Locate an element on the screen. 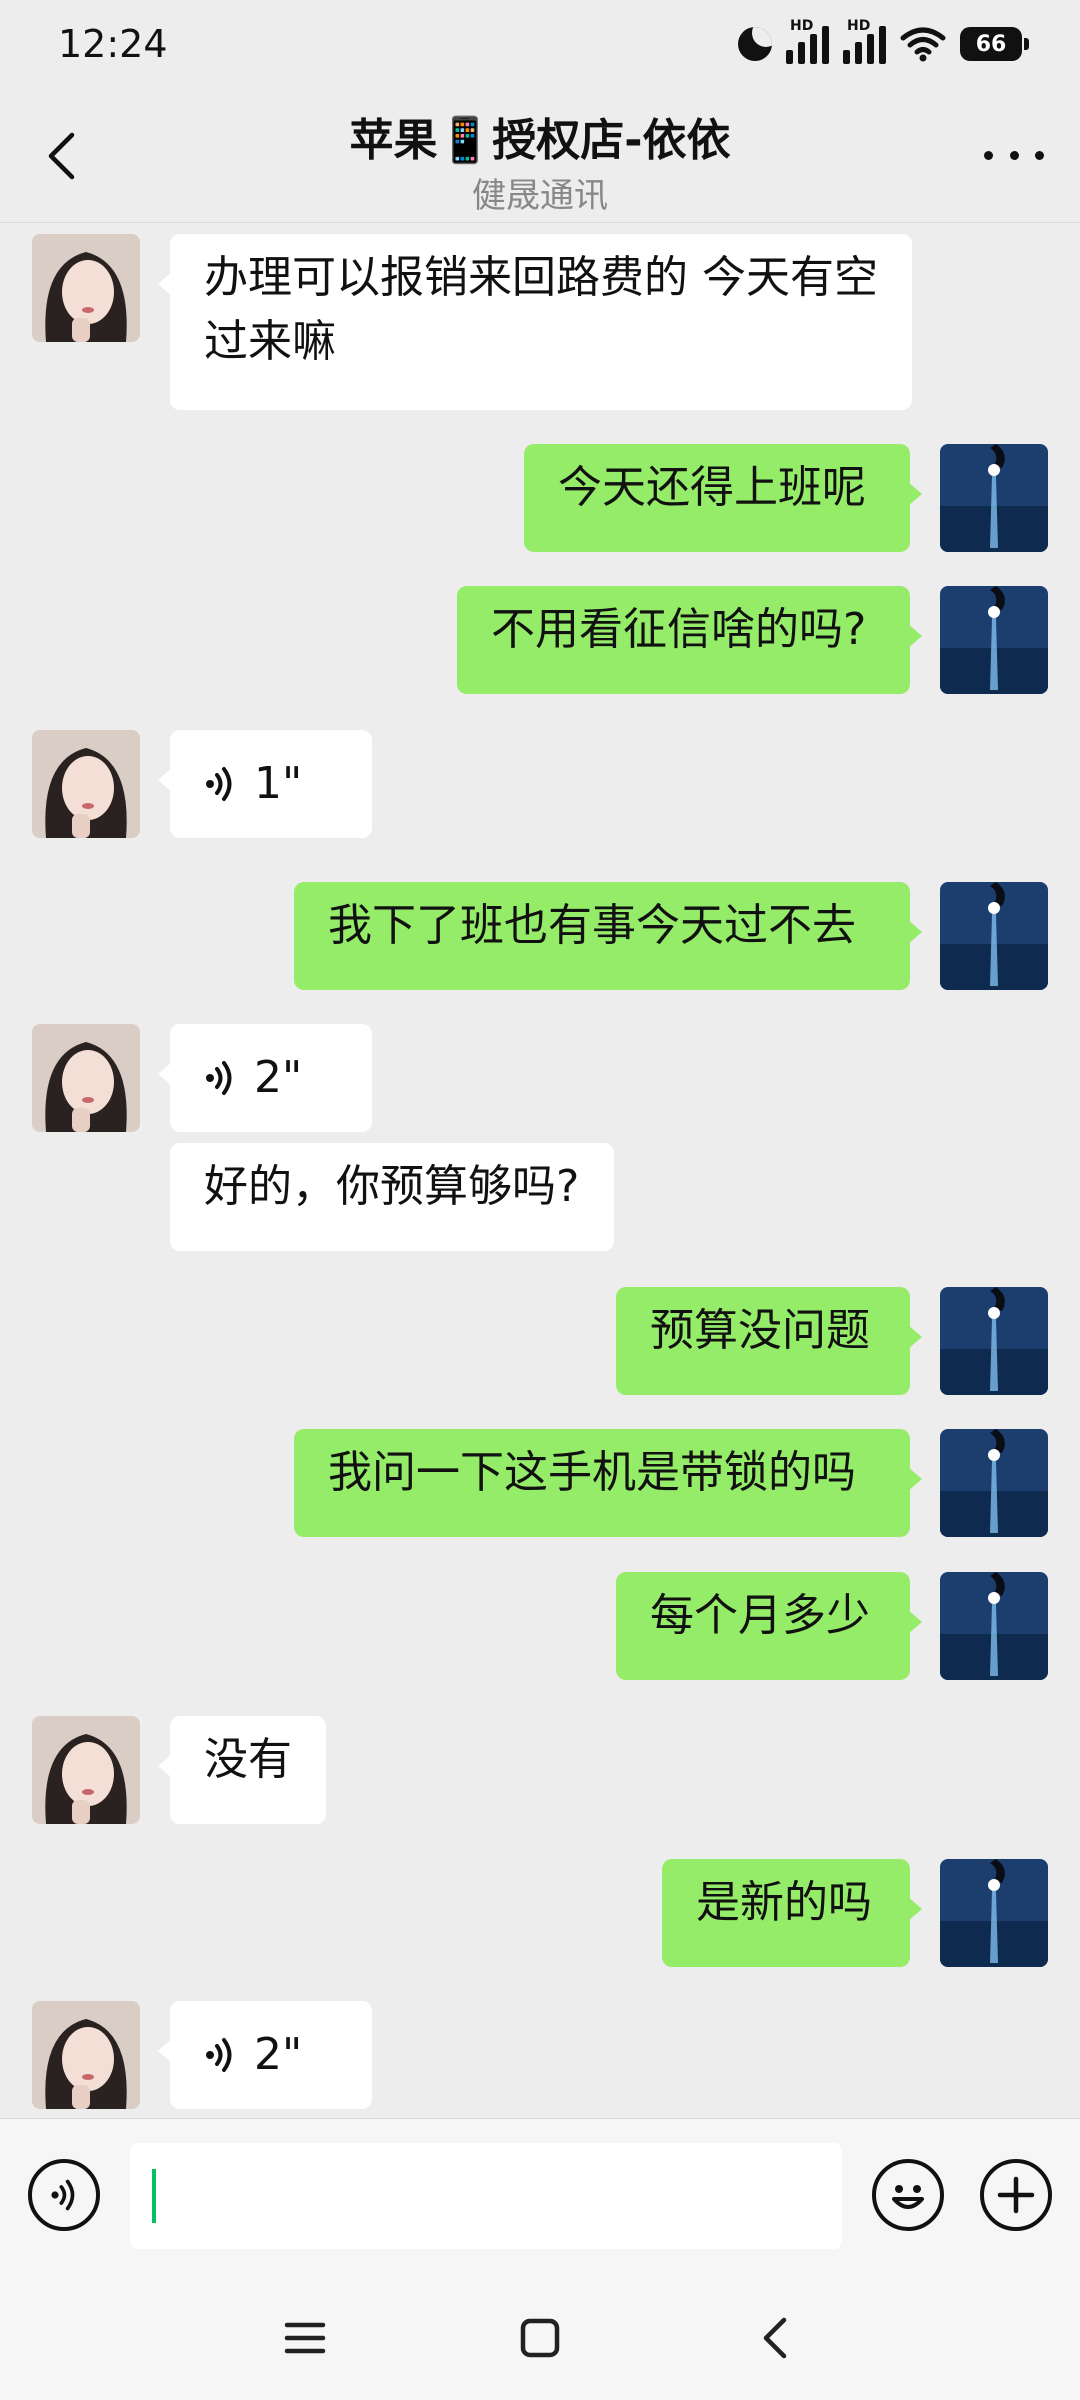 The width and height of the screenshot is (1080, 2400). signal-icon: HD is located at coordinates (807, 41).